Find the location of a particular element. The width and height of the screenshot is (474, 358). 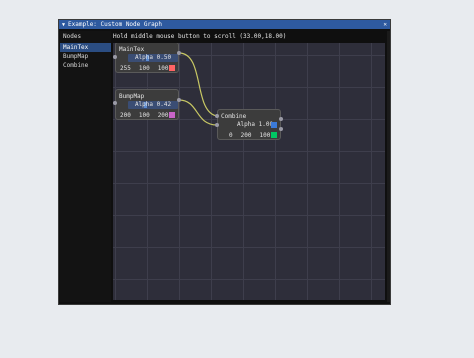

vertical-scrollbar is located at coordinates (388, 166).